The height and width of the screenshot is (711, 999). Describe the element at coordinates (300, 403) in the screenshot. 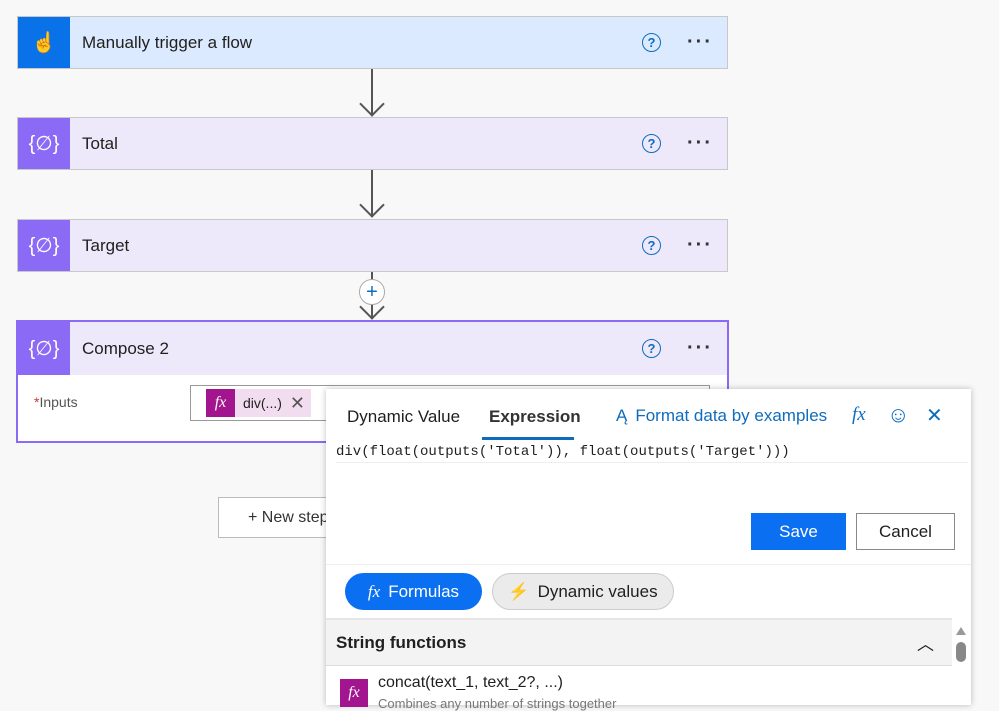

I see `remove-token-icon: ✕` at that location.